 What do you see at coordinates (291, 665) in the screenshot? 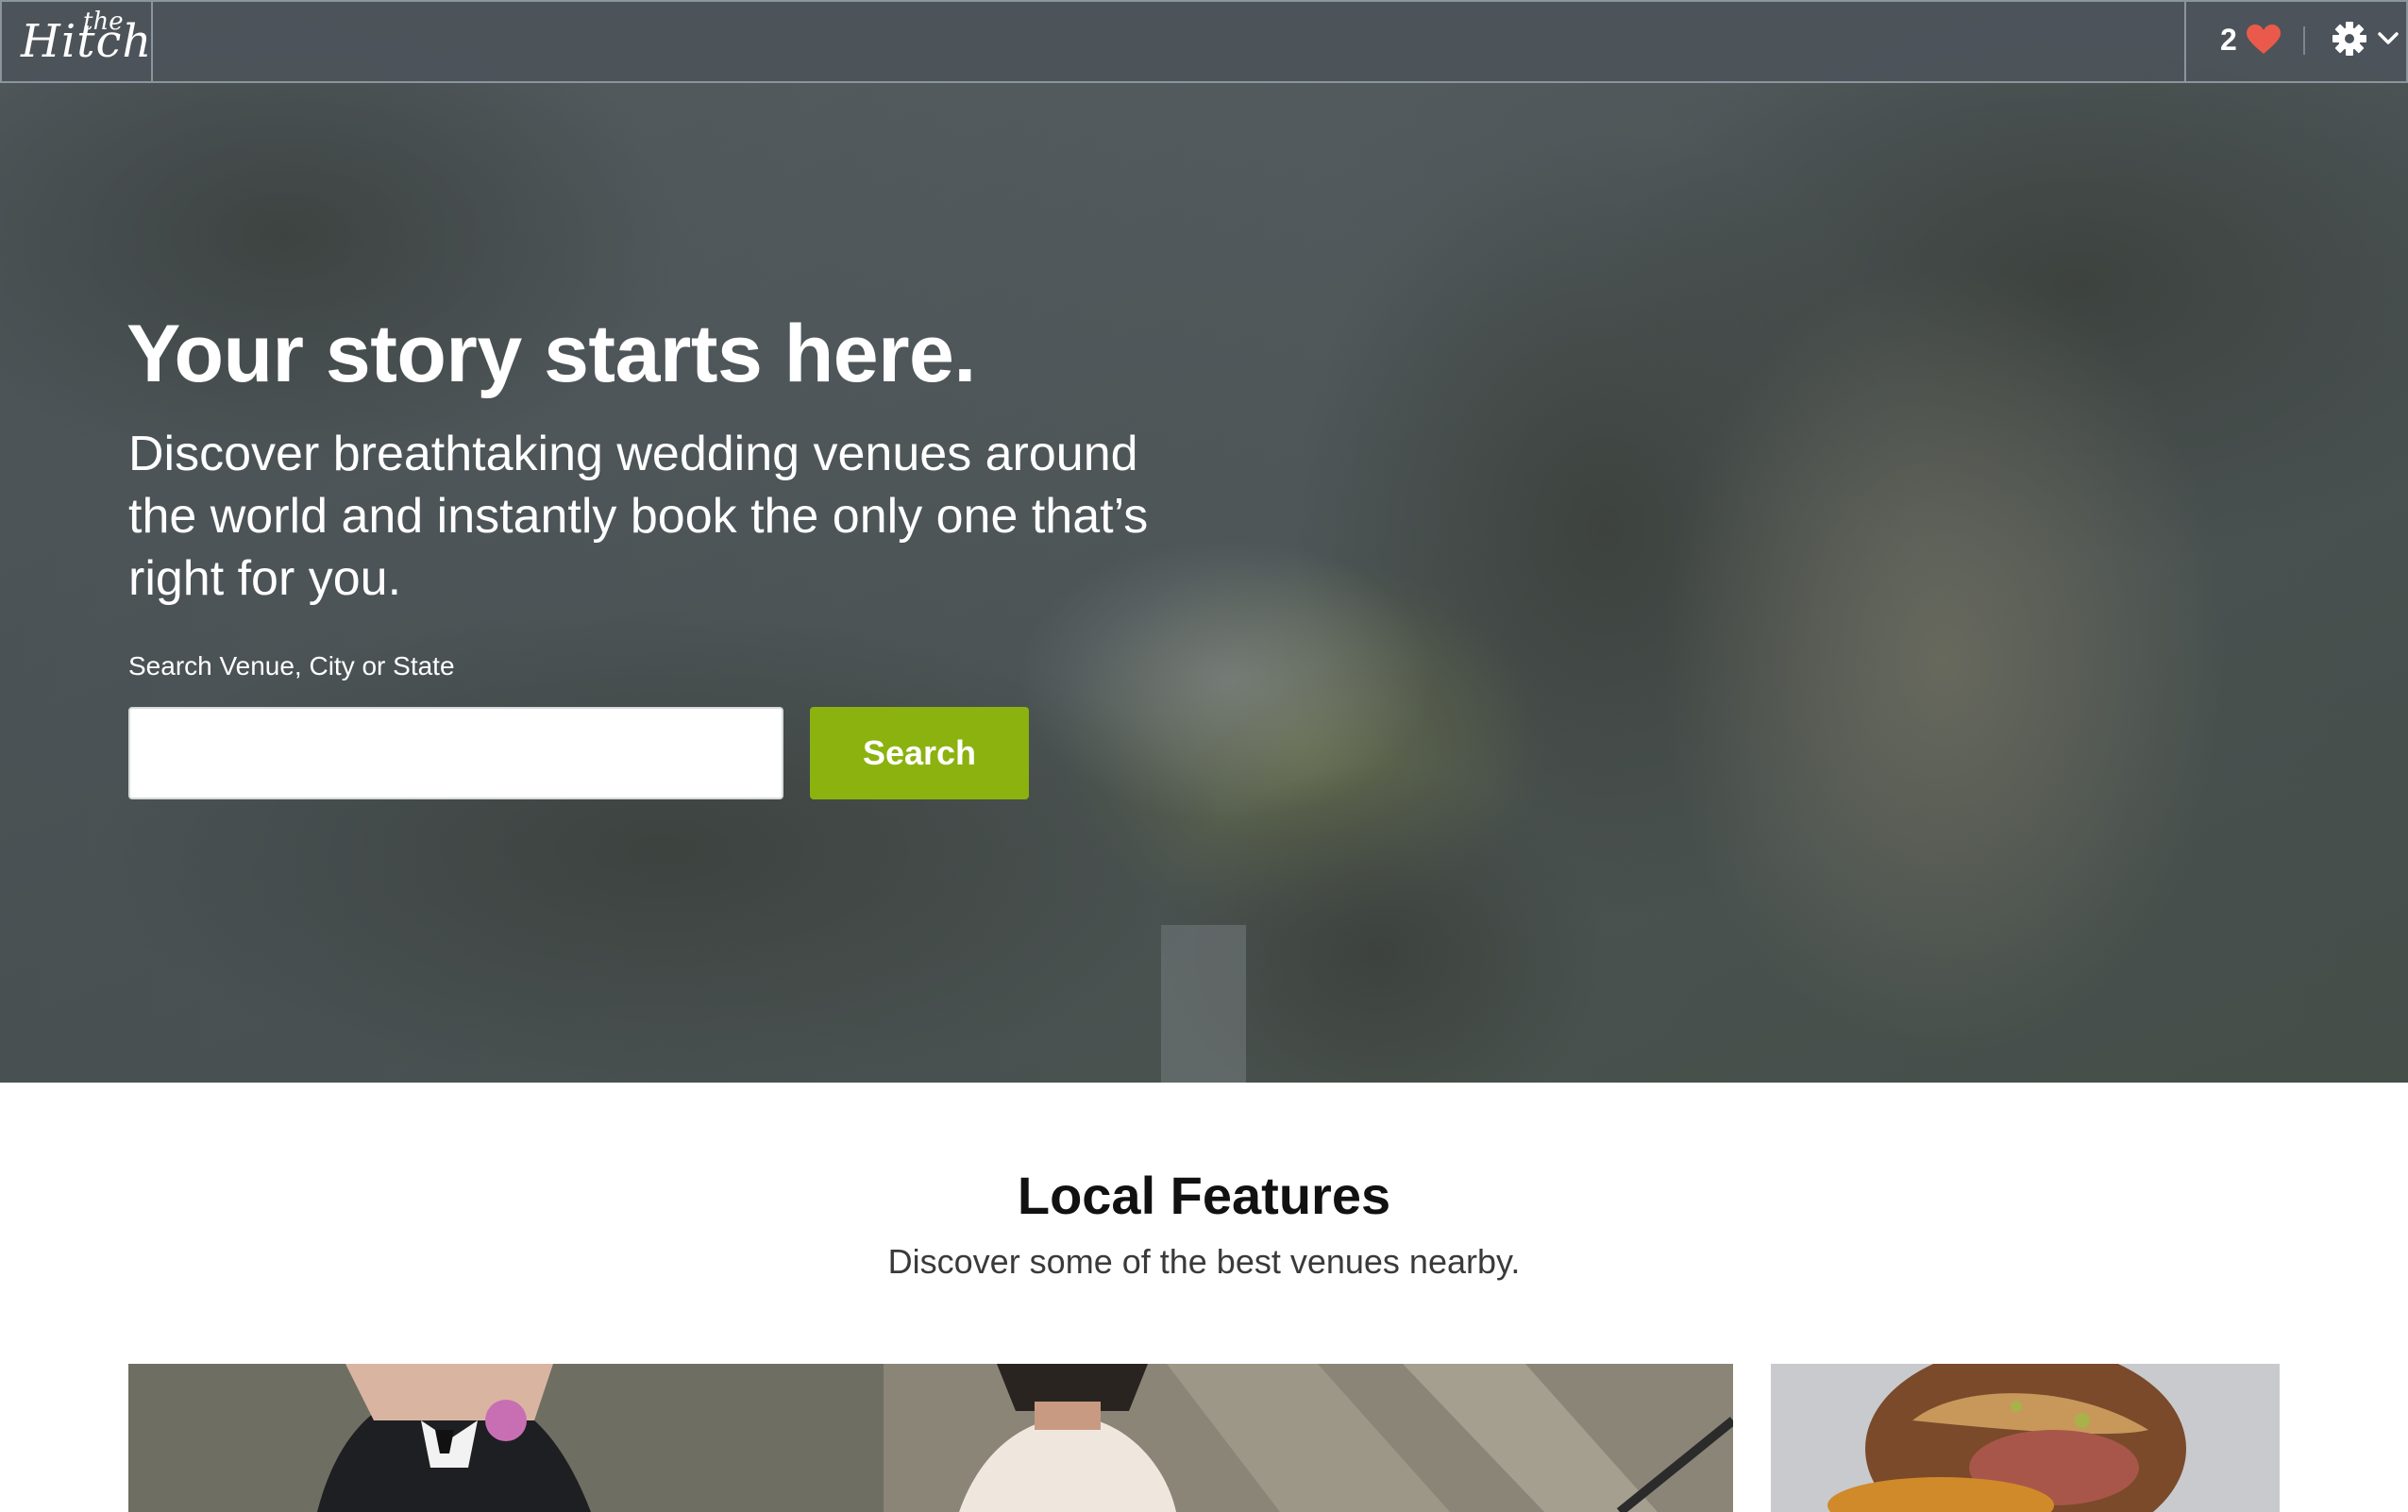
I see `search-label: Search Venue, City or State` at bounding box center [291, 665].